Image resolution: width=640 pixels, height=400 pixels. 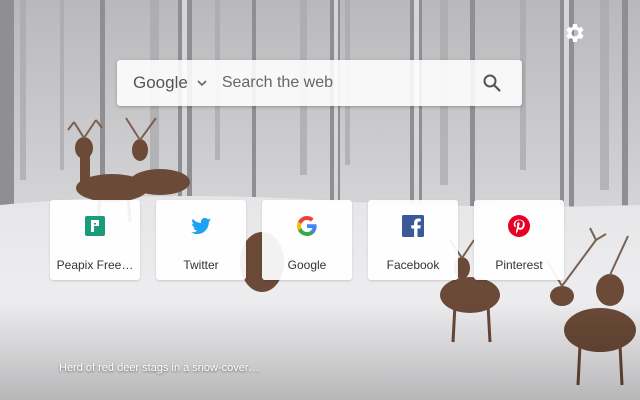 What do you see at coordinates (519, 226) in the screenshot?
I see `pinterest-icon` at bounding box center [519, 226].